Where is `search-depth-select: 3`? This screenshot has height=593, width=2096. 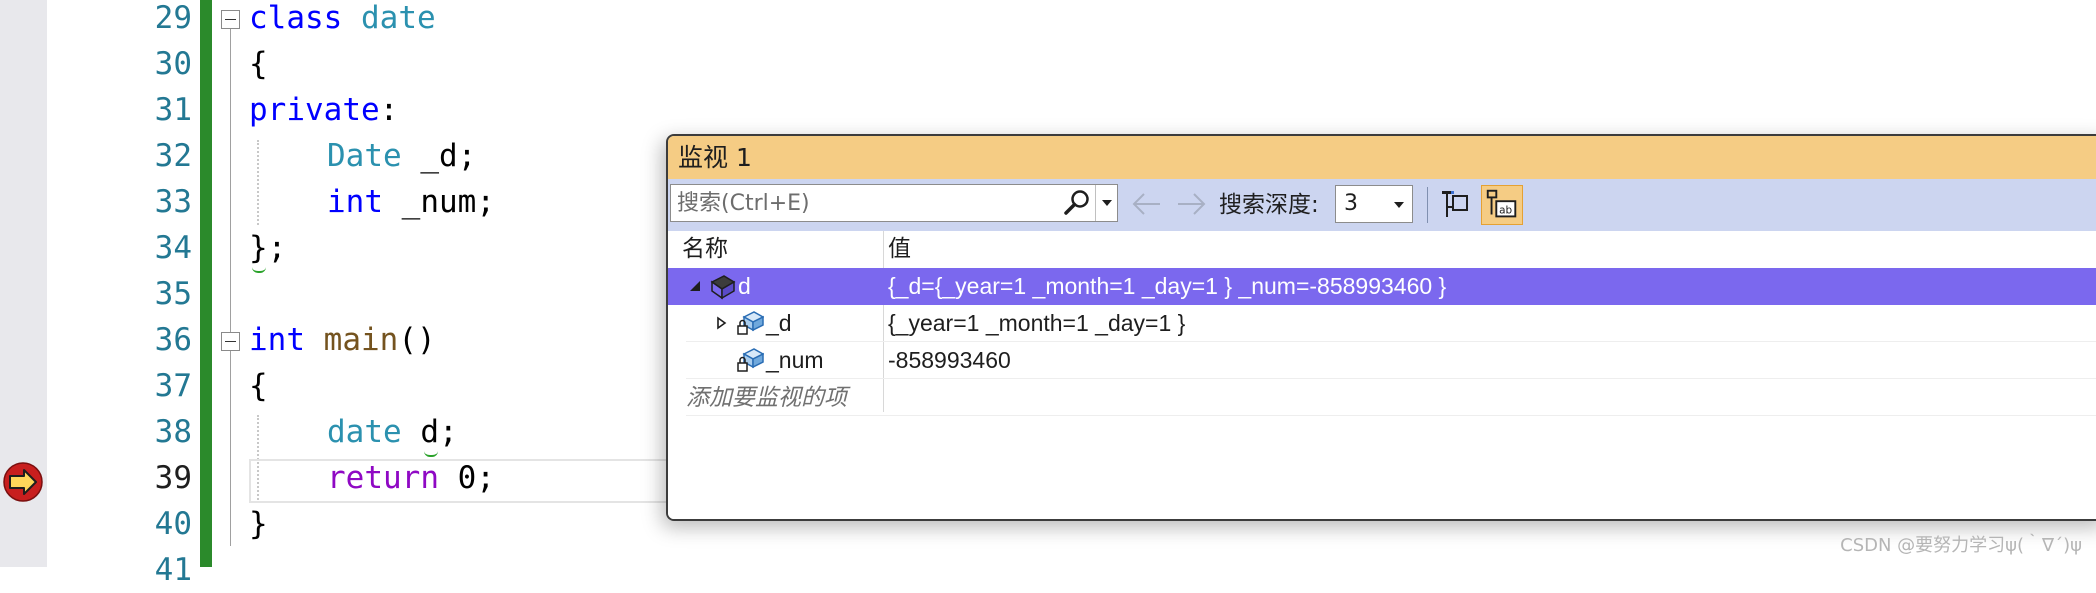
search-depth-select: 3 is located at coordinates (1374, 204).